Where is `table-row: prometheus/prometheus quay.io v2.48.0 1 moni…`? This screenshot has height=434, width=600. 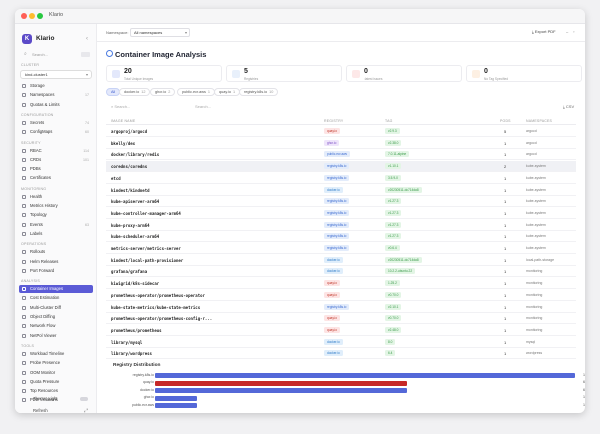
table-row: prometheus/prometheus quay.io v2.48.0 1 moni… is located at coordinates (341, 330).